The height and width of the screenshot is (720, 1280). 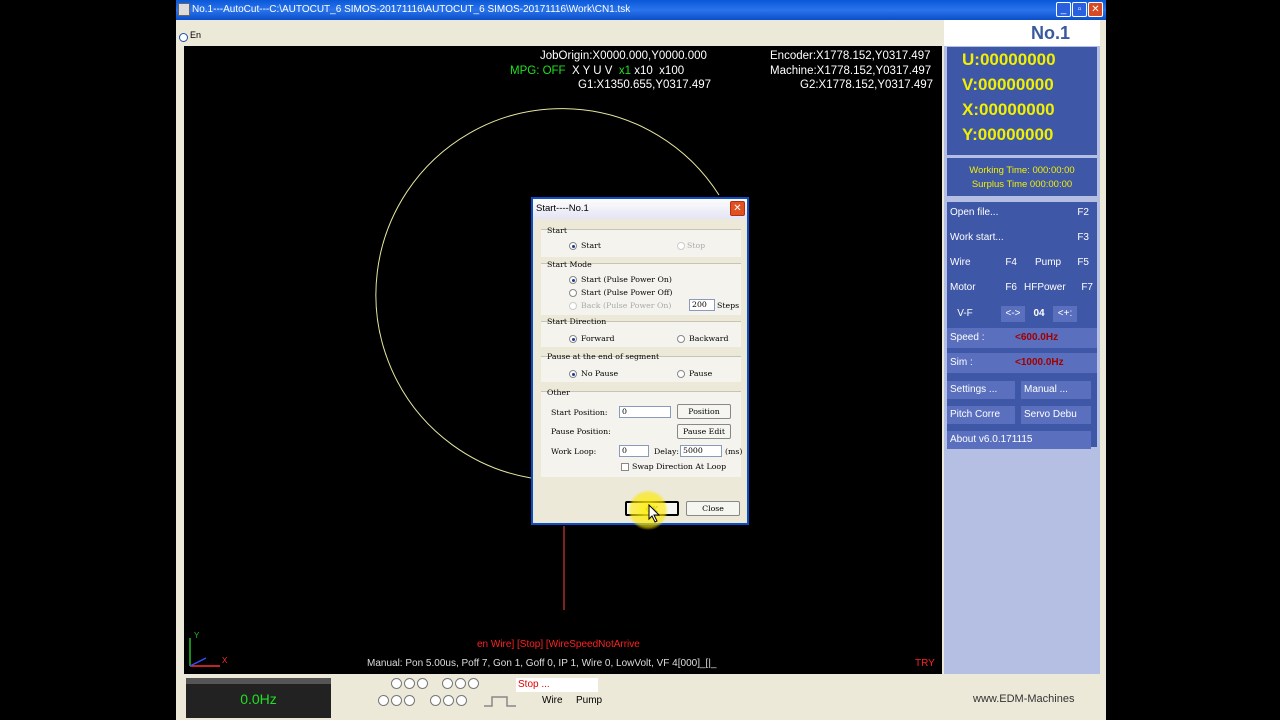 What do you see at coordinates (867, 85) in the screenshot?
I see `g2-readout: G2:X1778.152,Y0317.497` at bounding box center [867, 85].